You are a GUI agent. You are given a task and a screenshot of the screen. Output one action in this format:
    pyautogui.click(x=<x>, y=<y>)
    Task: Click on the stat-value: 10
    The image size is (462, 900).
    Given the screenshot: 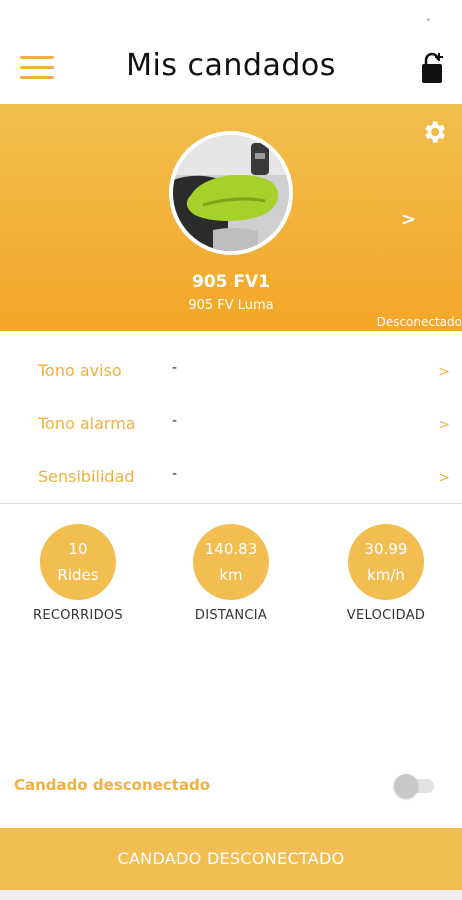 What is the action you would take?
    pyautogui.click(x=78, y=549)
    